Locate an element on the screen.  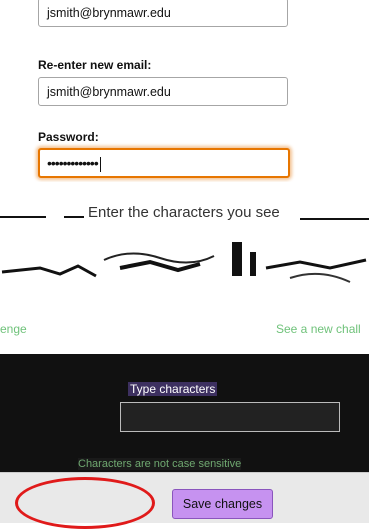
password-value: ••••••••••••• is located at coordinates (73, 163).